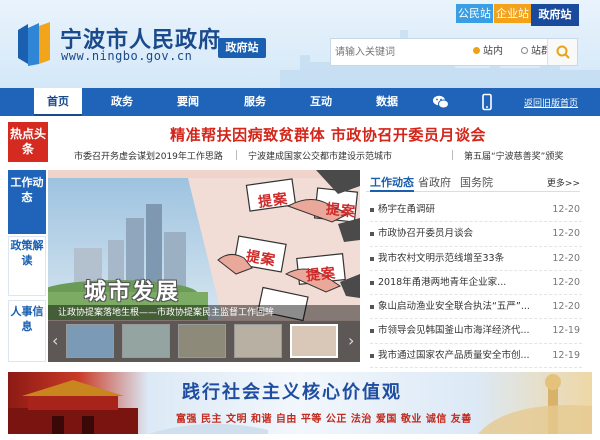  What do you see at coordinates (426, 234) in the screenshot?
I see `news-title: 市政协召开委员月谈会` at bounding box center [426, 234].